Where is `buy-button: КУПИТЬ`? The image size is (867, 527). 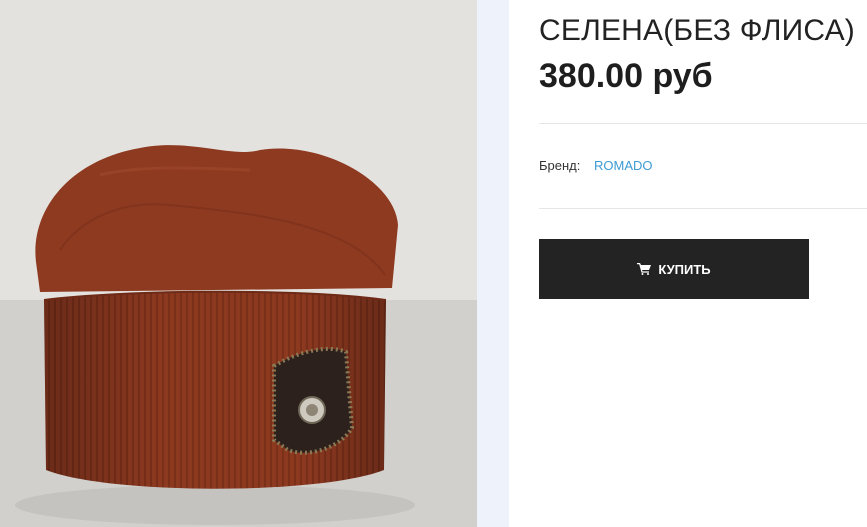
buy-button: КУПИТЬ is located at coordinates (674, 269).